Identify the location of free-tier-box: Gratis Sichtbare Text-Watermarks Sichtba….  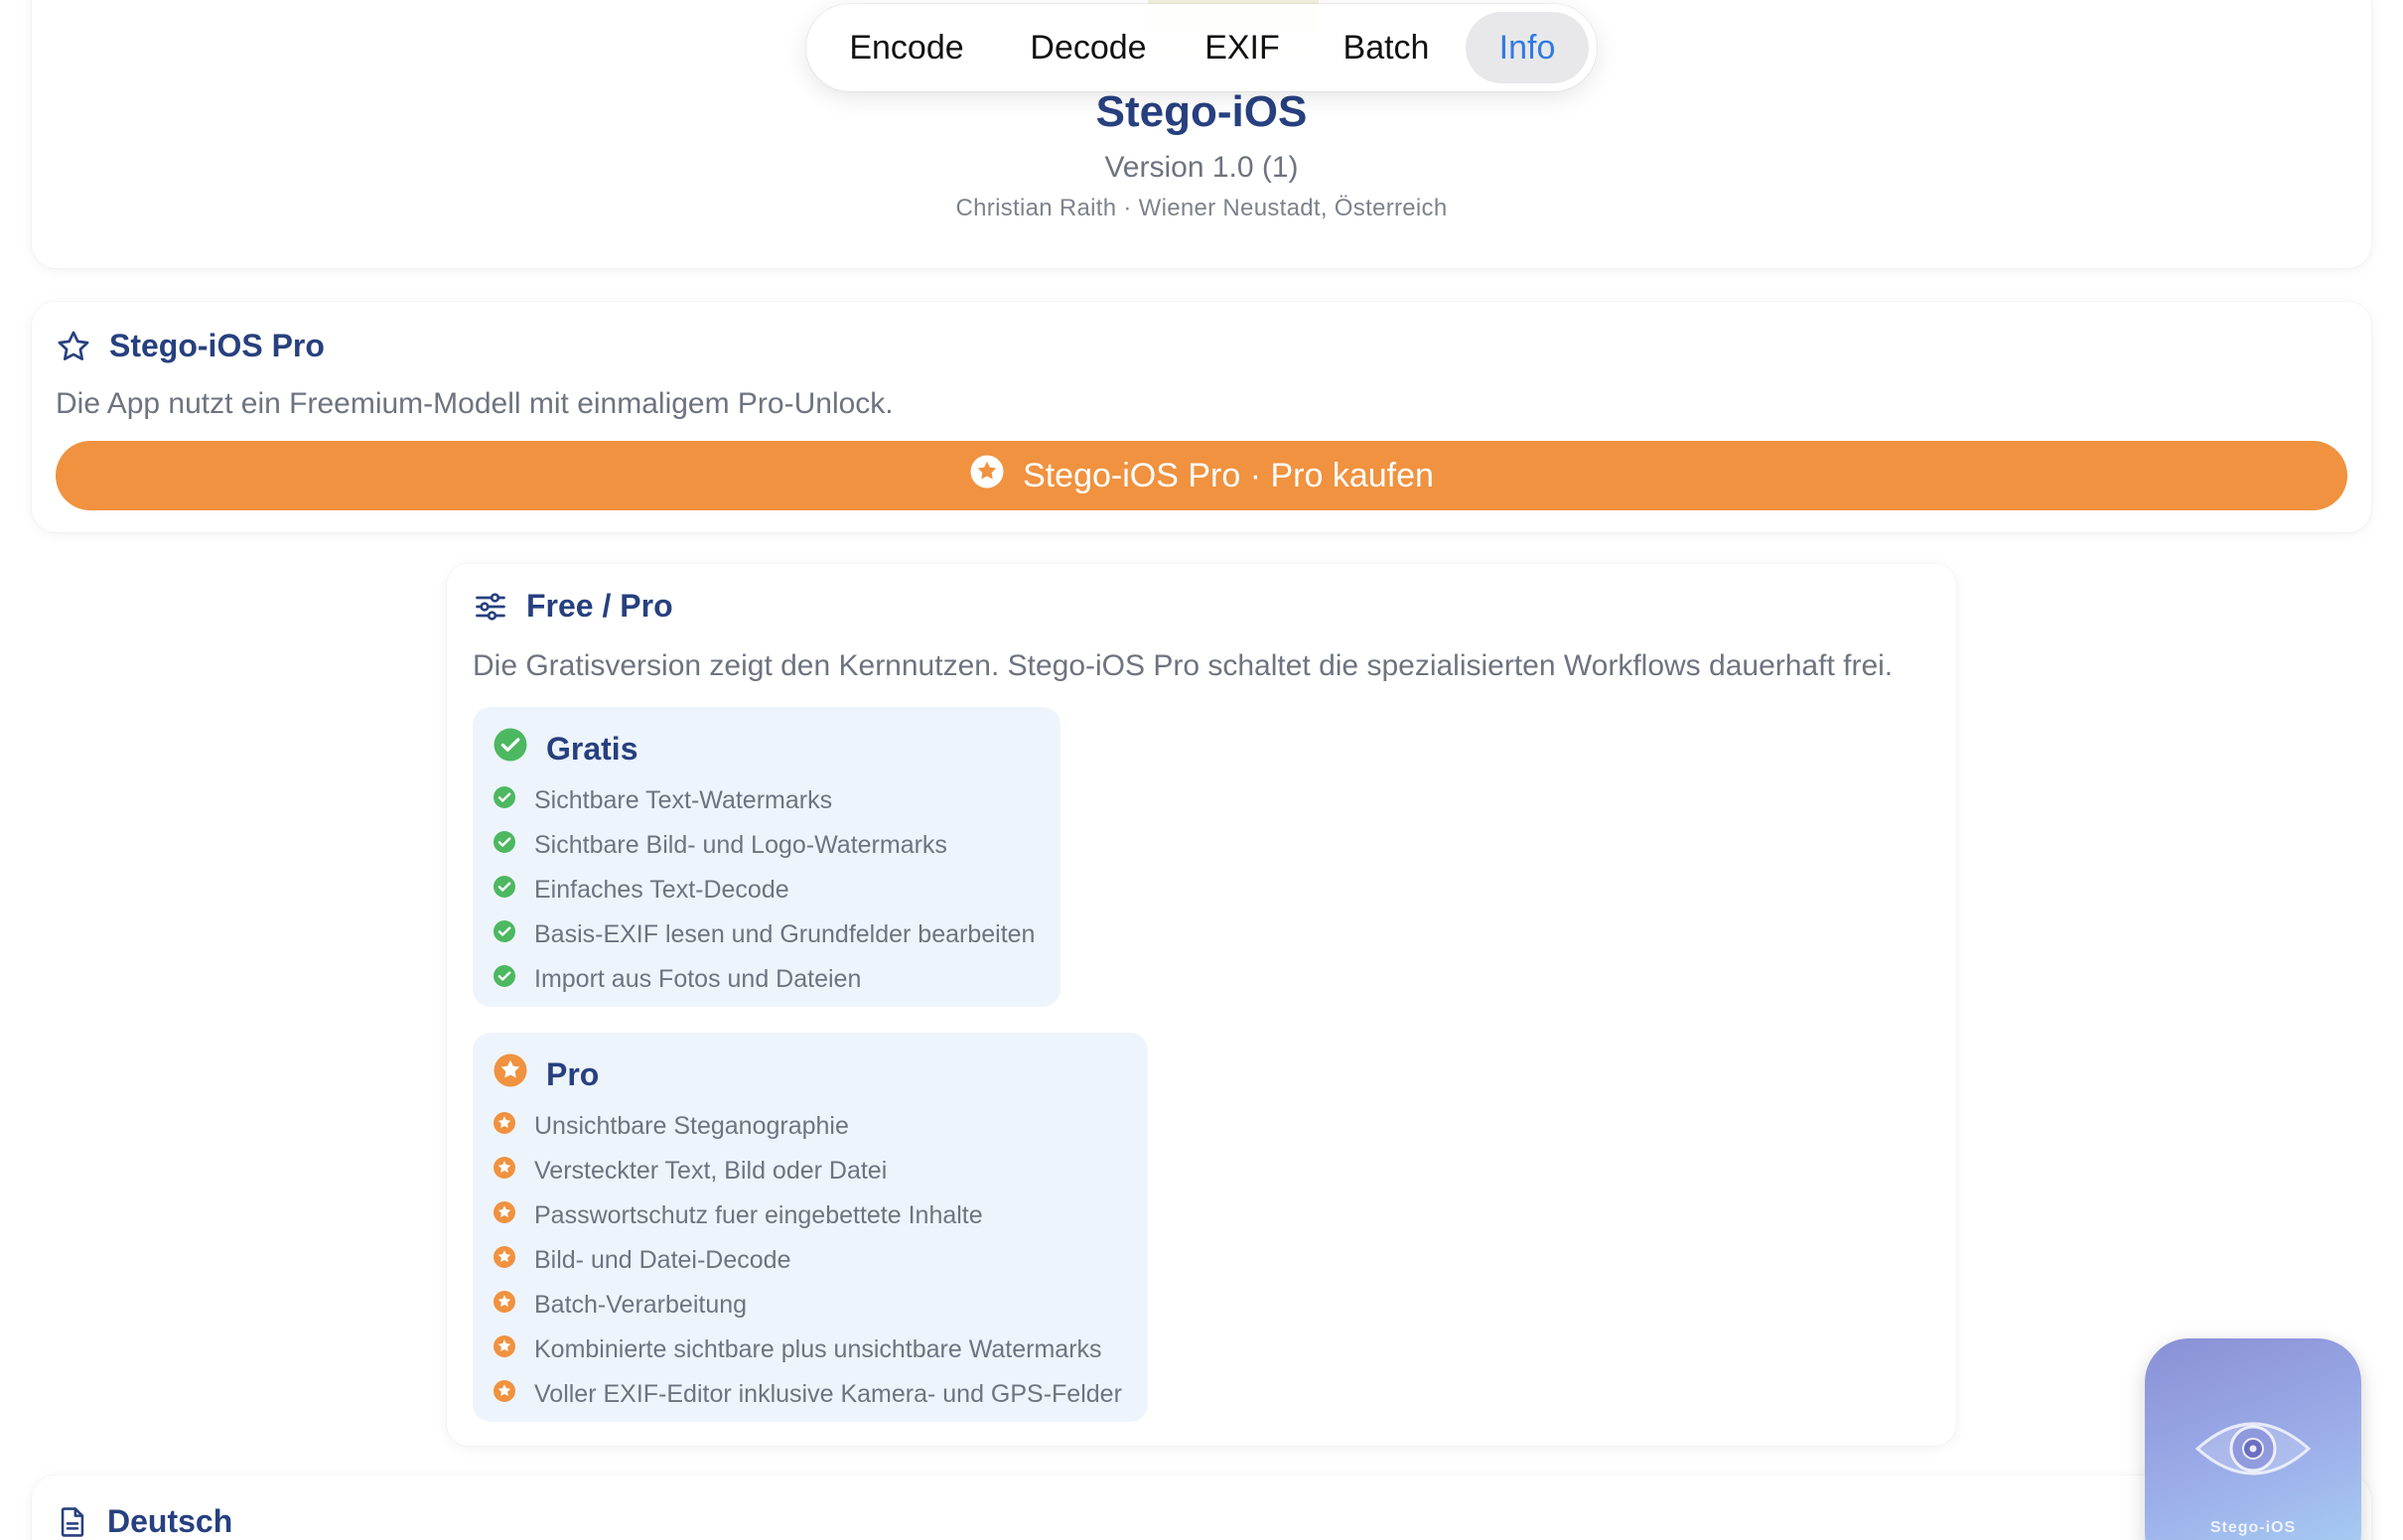
(767, 857).